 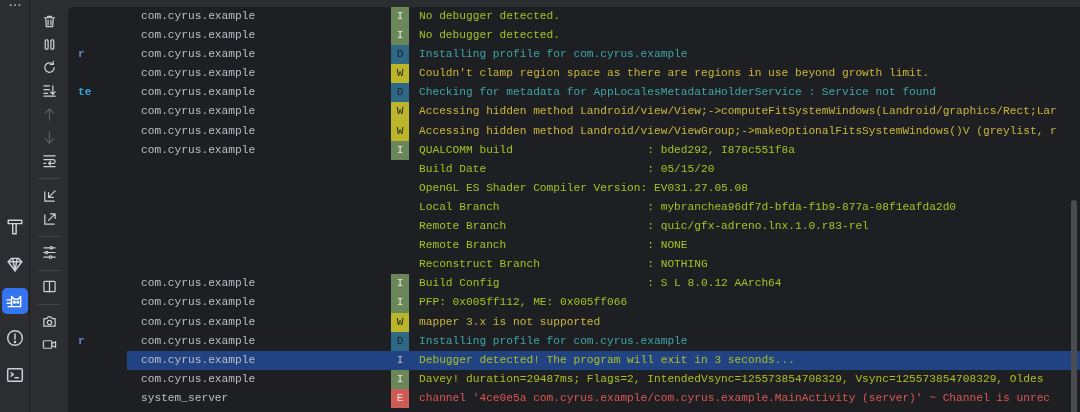 I want to click on log-message: Accessing hidden method Landroid/view/View;->computeFitSystemWindows(Landroid/graphics/Rect;Lar, so click(x=737, y=112).